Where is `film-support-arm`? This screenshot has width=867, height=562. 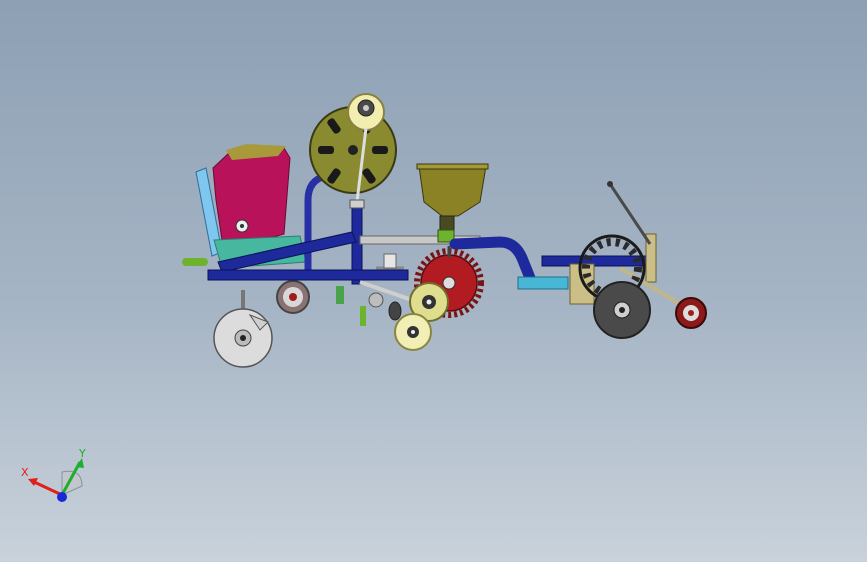
film-support-arm is located at coordinates (315, 221).